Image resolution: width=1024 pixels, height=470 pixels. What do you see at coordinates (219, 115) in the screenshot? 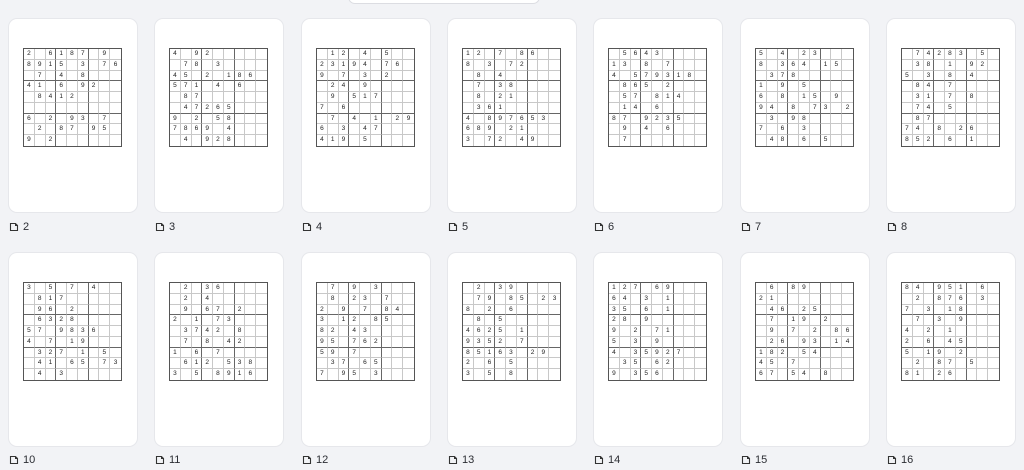
I see `page-card: 4927834521865714687472659258786944928` at bounding box center [219, 115].